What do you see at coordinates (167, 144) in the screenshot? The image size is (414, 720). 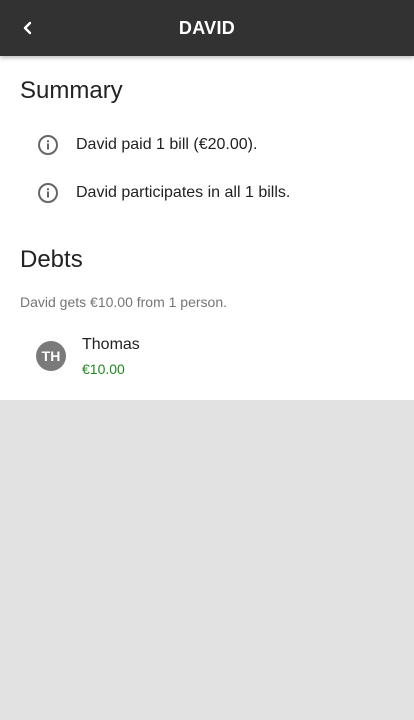 I see `summary-item-text: David paid 1 bill (€20.00).` at bounding box center [167, 144].